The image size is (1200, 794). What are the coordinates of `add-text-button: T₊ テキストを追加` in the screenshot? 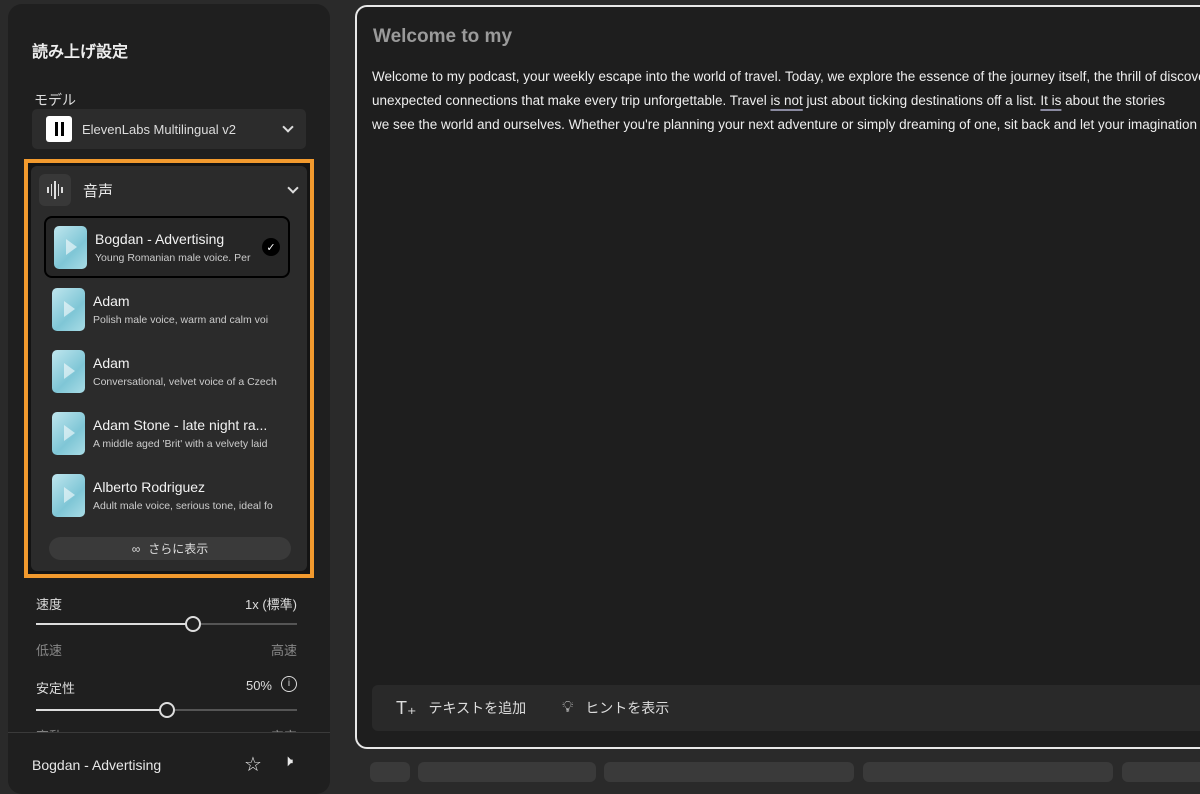 It's located at (461, 708).